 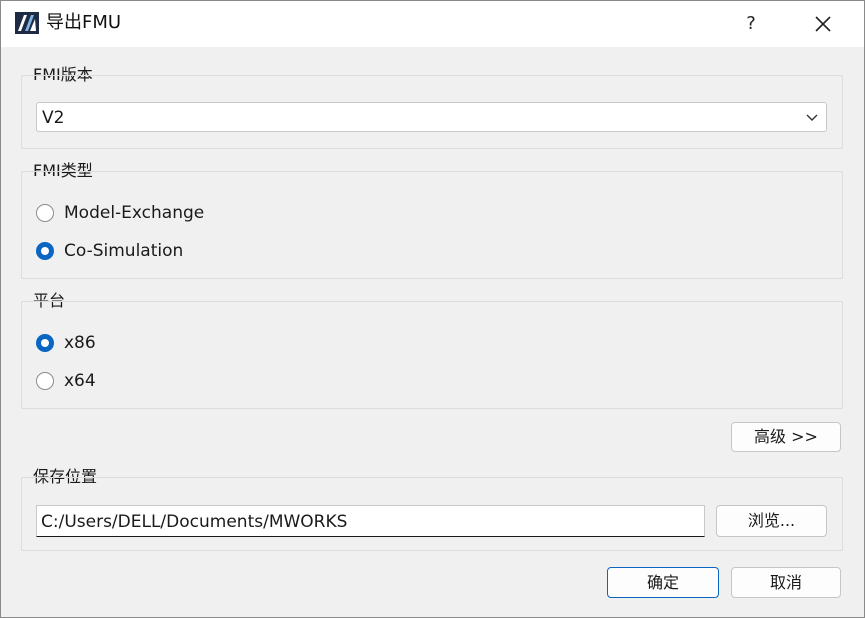 What do you see at coordinates (431, 117) in the screenshot?
I see `fmi-version-select: V2` at bounding box center [431, 117].